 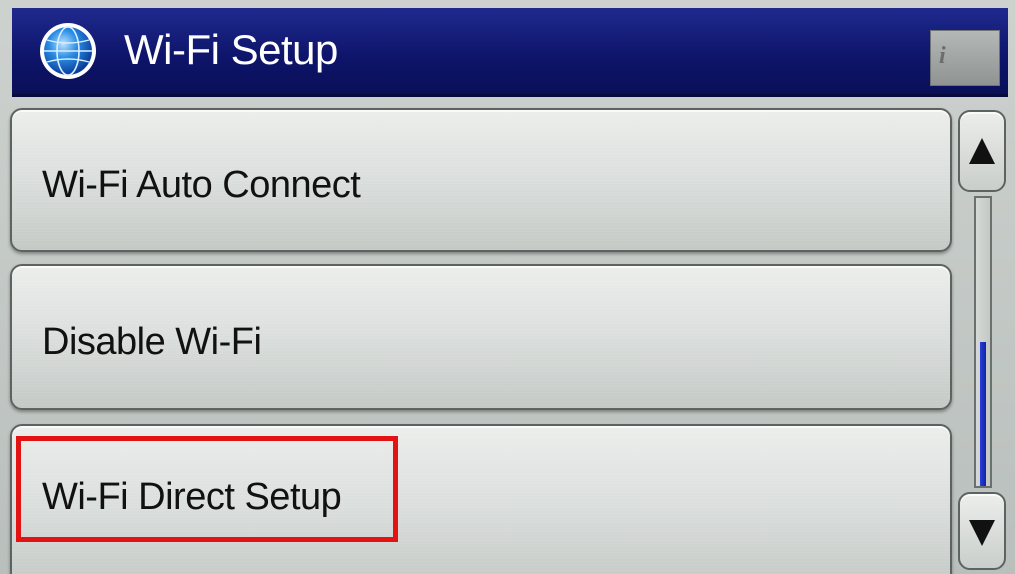 What do you see at coordinates (983, 414) in the screenshot?
I see `scrollbar-thumb` at bounding box center [983, 414].